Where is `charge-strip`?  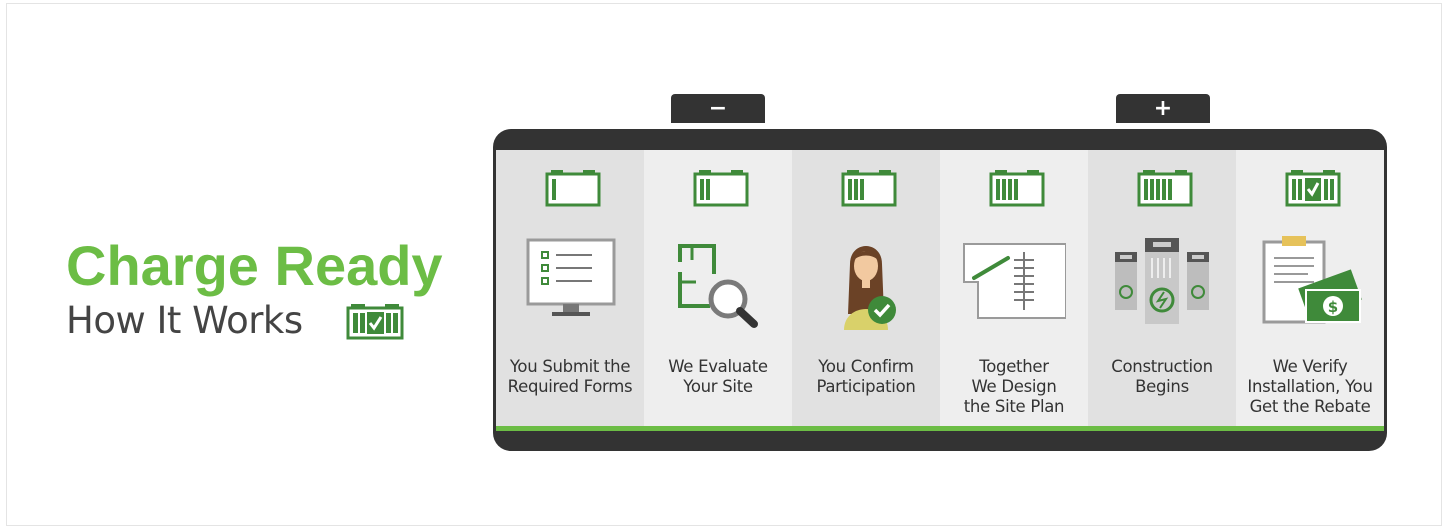
charge-strip is located at coordinates (940, 428).